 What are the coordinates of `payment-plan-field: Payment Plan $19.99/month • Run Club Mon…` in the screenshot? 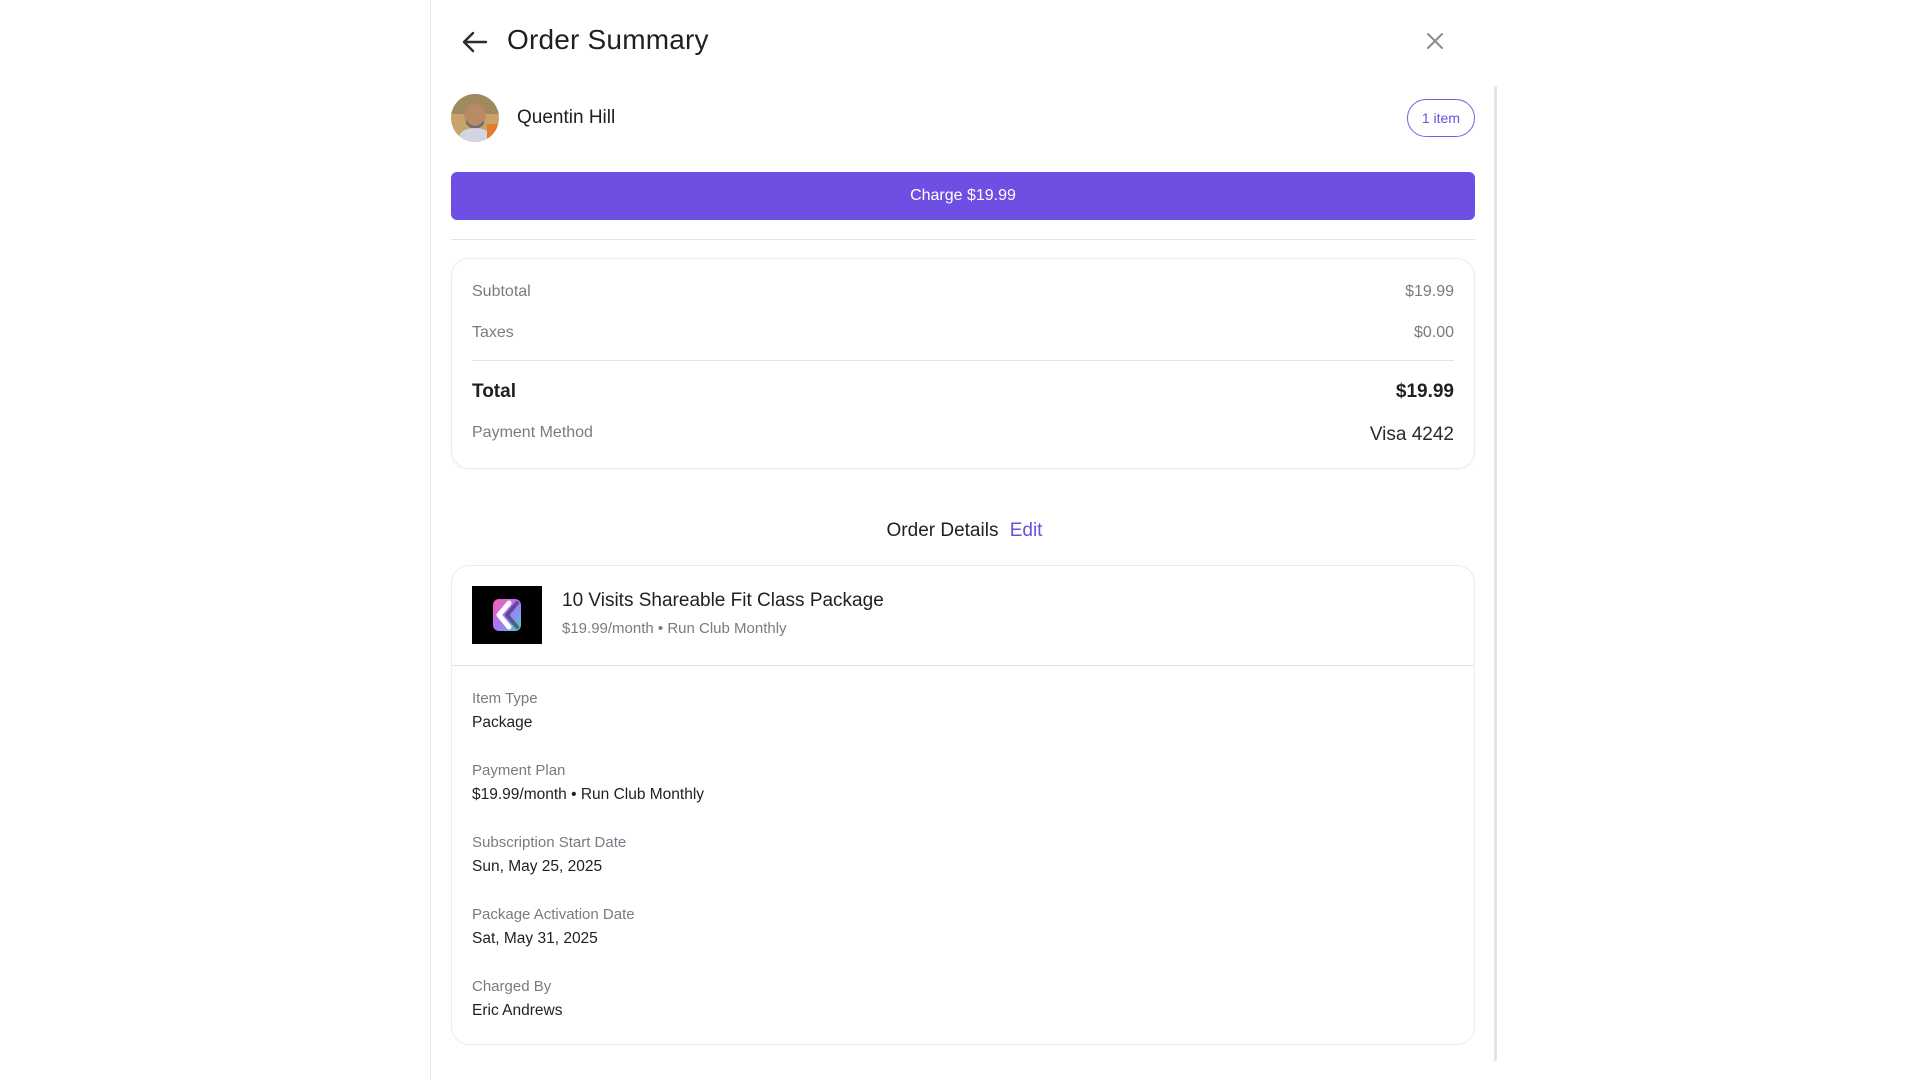 It's located at (588, 783).